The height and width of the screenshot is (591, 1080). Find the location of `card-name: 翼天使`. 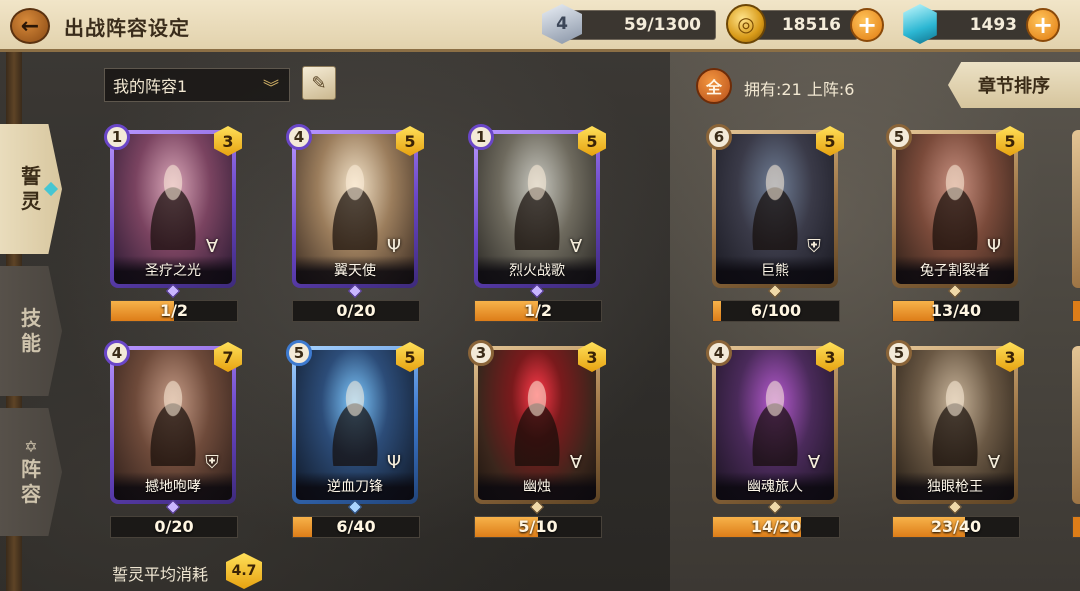

card-name: 翼天使 is located at coordinates (355, 270).